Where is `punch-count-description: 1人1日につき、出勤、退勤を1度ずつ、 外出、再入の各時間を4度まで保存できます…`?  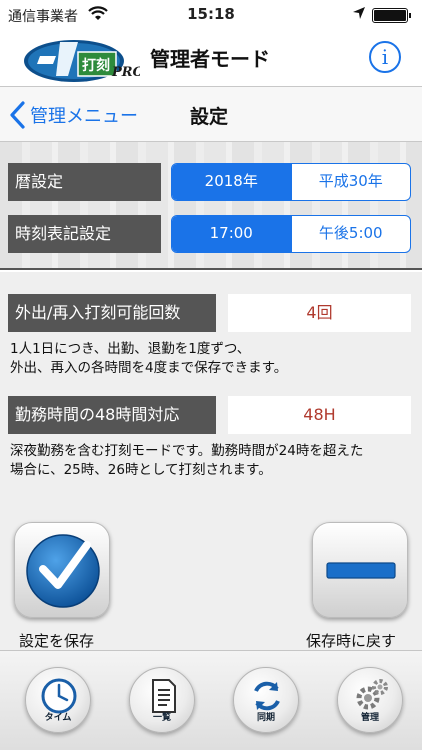 punch-count-description: 1人1日につき、出勤、退勤を1度ずつ、 外出、再入の各時間を4度まで保存できます… is located at coordinates (149, 358).